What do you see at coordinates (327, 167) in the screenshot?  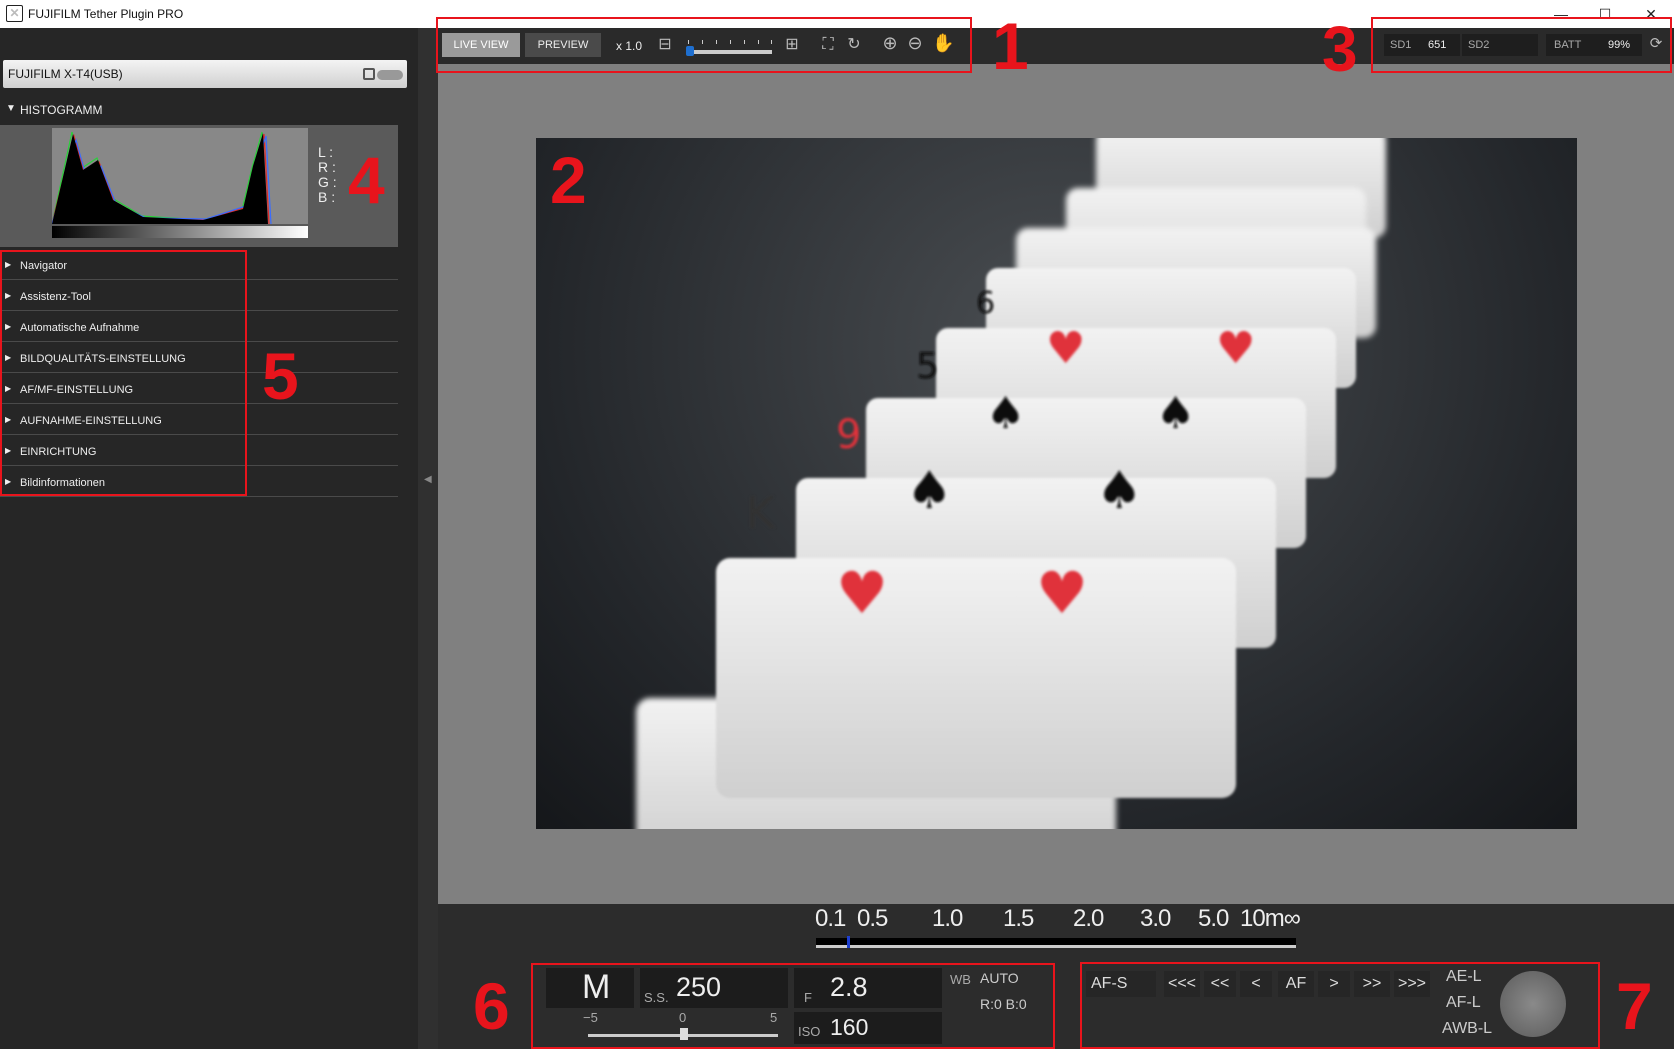 I see `channel-r: R :` at bounding box center [327, 167].